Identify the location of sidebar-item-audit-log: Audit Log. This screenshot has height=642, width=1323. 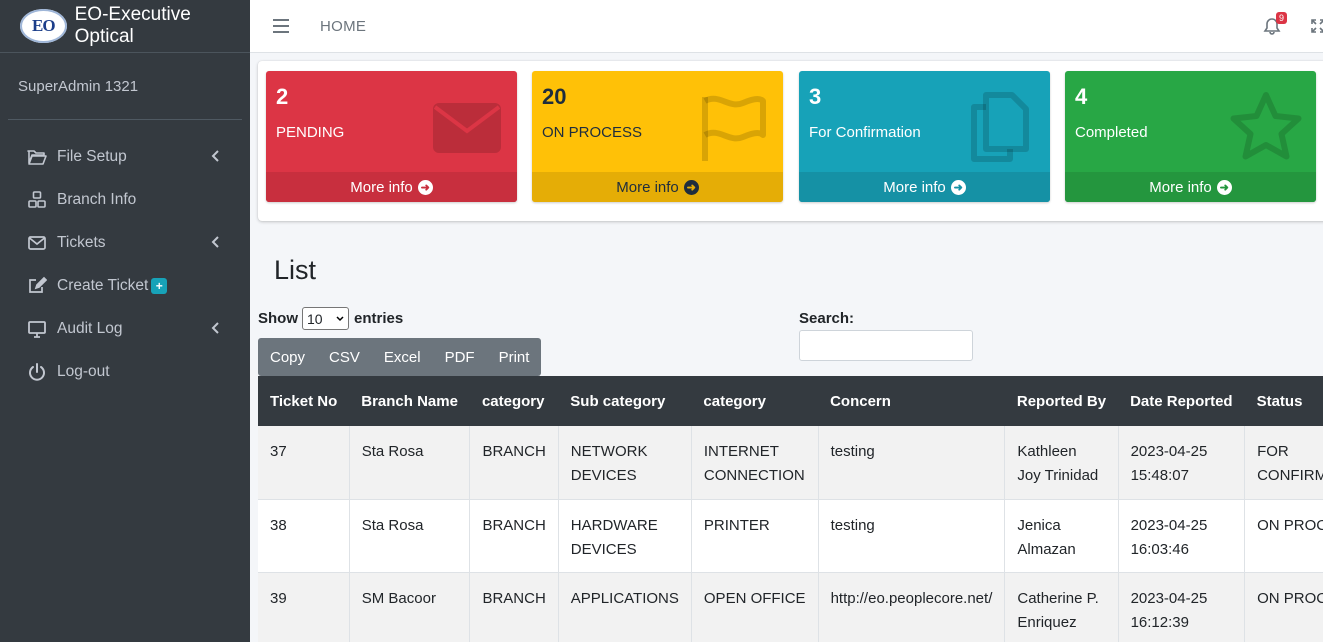
(125, 328).